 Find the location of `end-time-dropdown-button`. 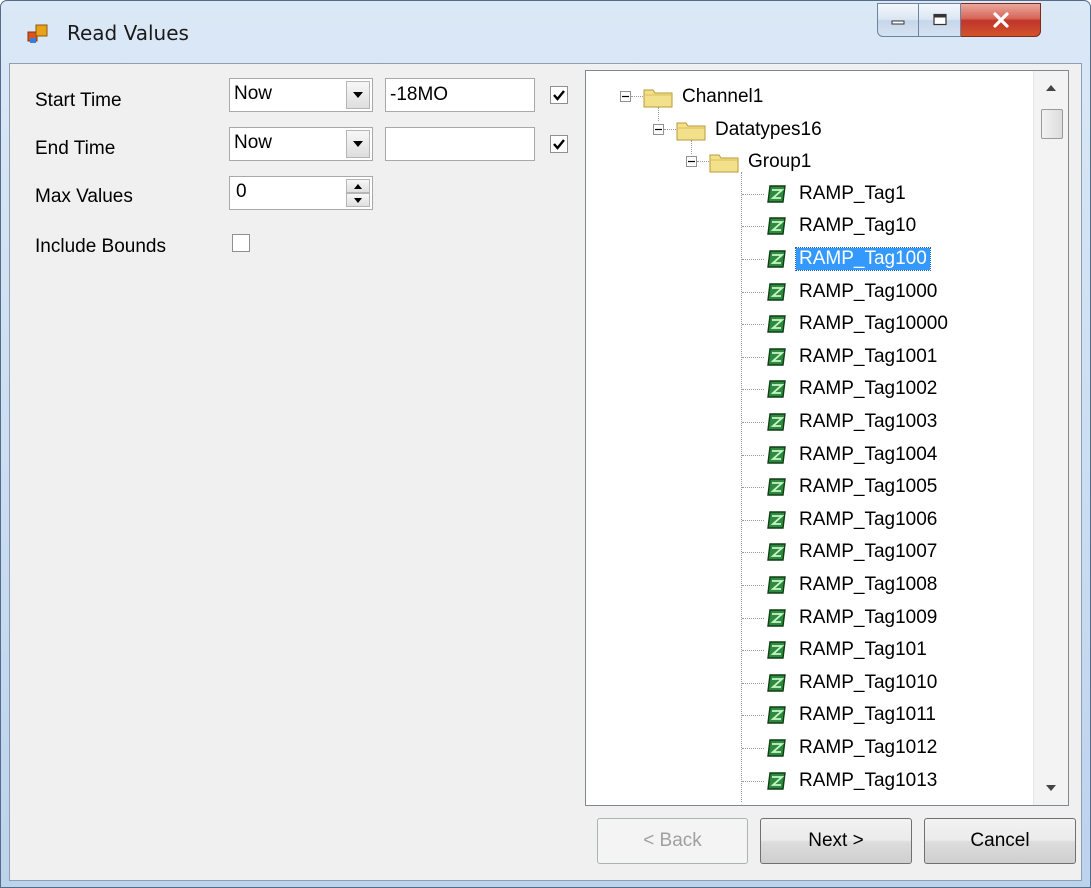

end-time-dropdown-button is located at coordinates (358, 144).